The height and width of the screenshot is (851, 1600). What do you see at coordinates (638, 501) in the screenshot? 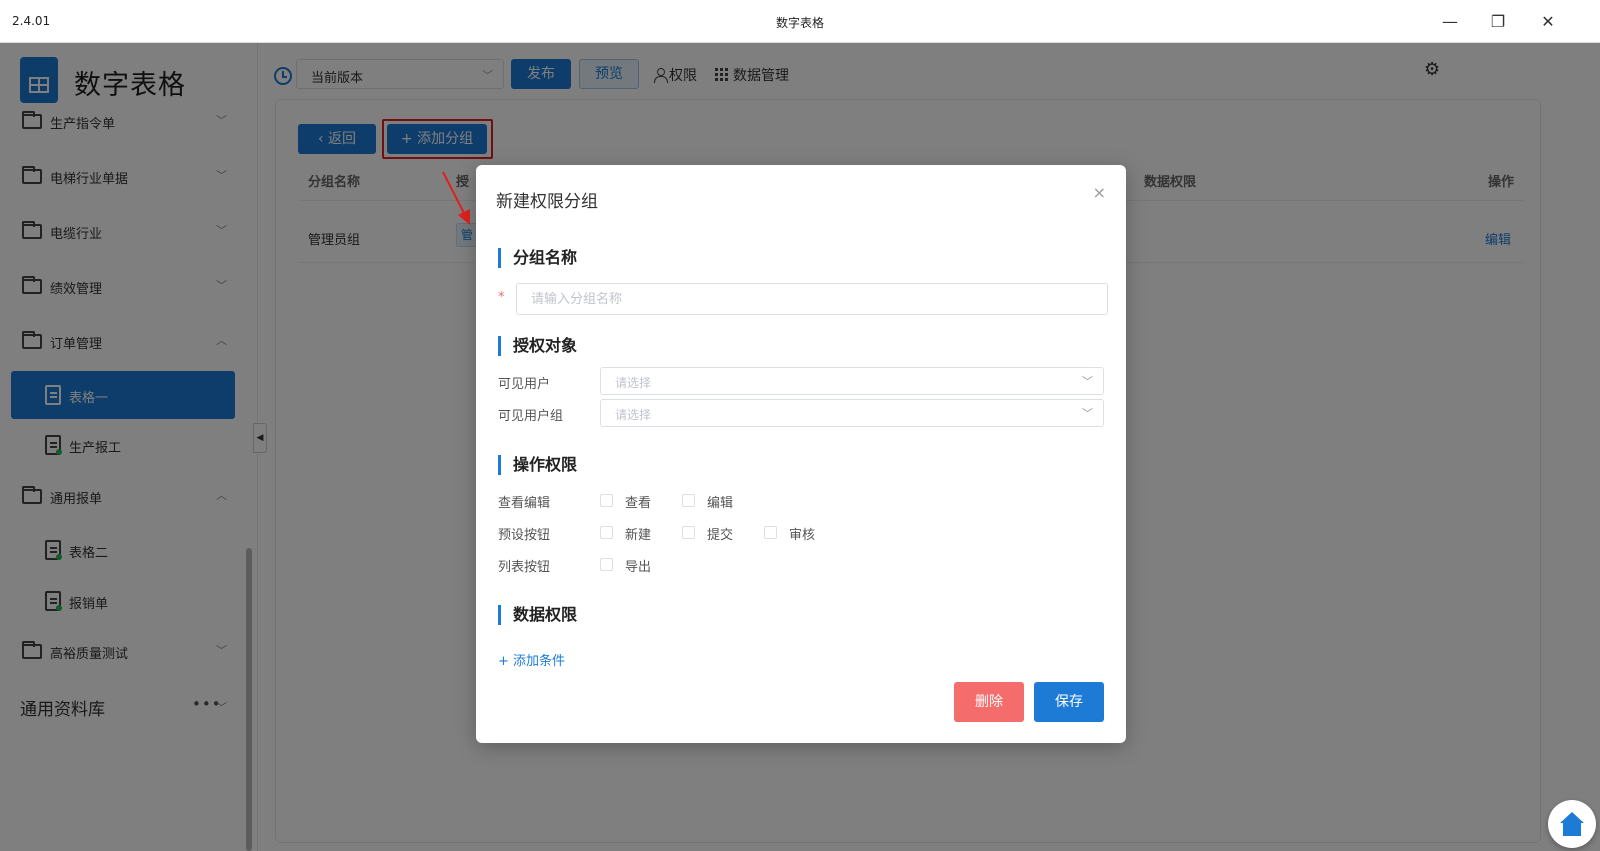
I see `view-checkbox-label: 查看` at bounding box center [638, 501].